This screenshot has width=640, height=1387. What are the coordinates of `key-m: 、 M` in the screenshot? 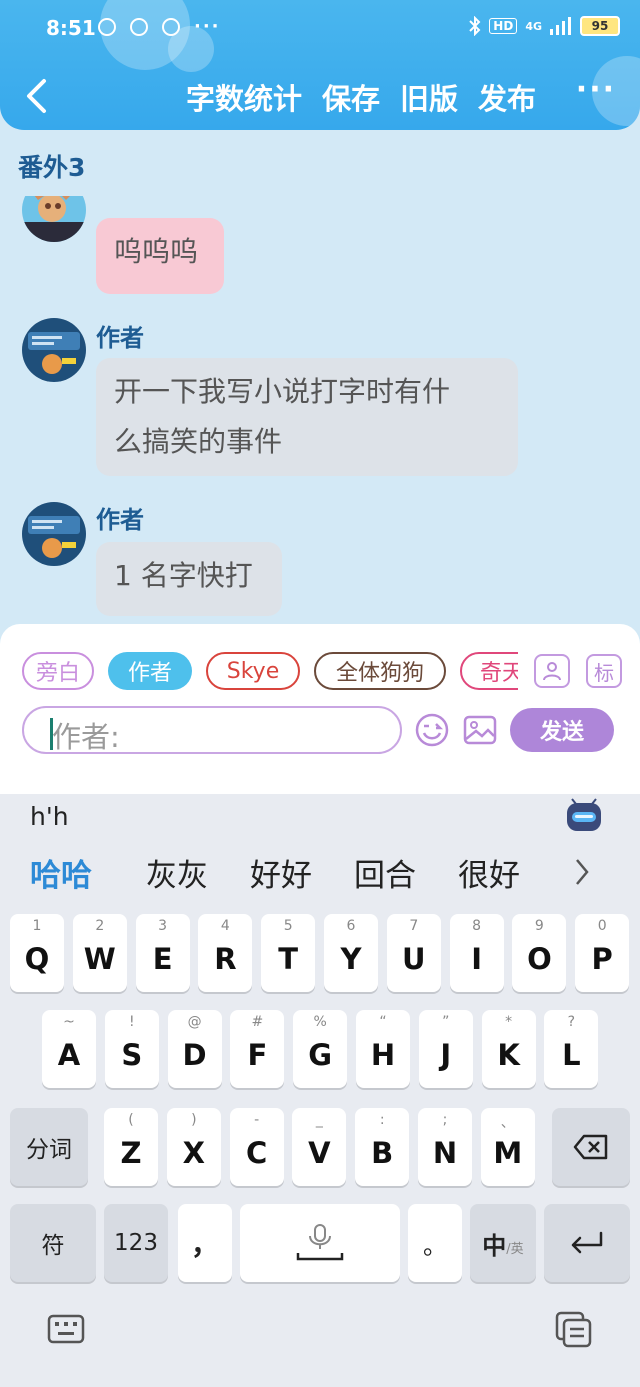 It's located at (507, 1147).